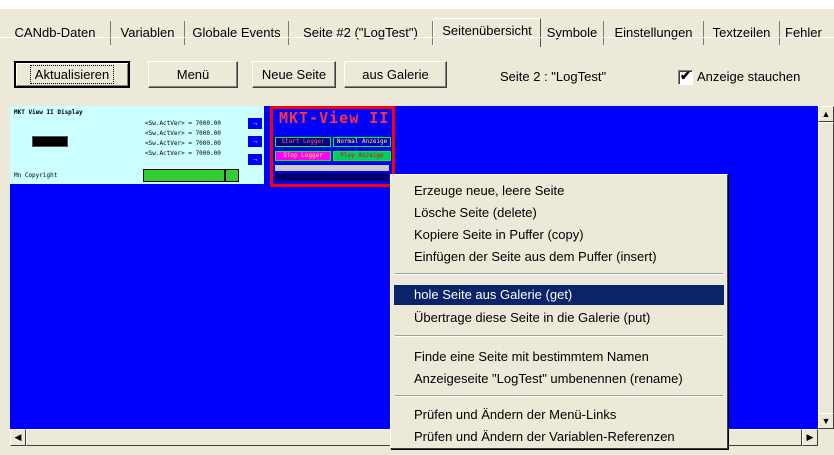 The image size is (834, 455). I want to click on top-strip, so click(417, 4).